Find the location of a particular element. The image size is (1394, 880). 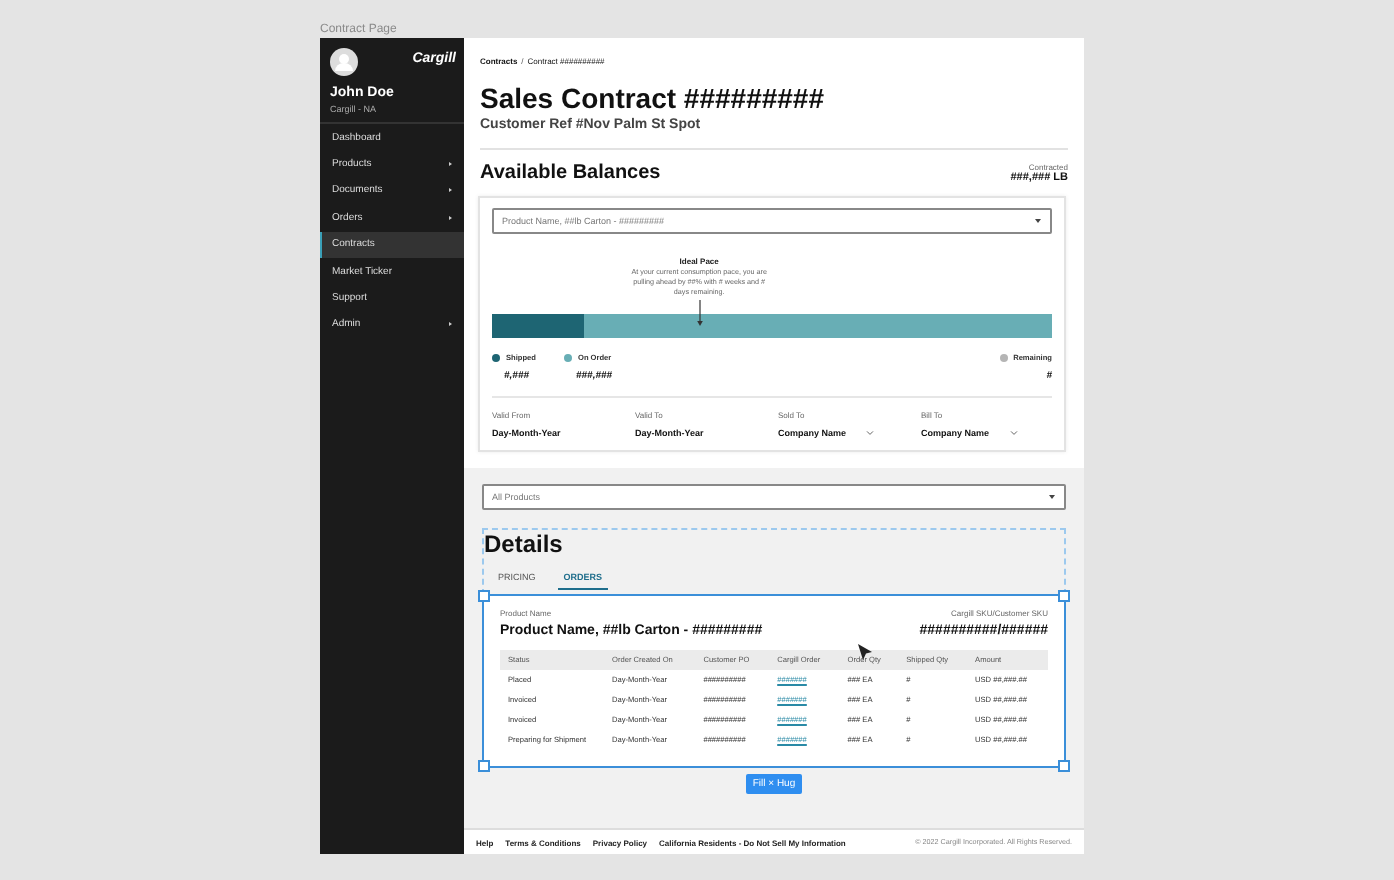

section-heading: Available Balances is located at coordinates (570, 173).